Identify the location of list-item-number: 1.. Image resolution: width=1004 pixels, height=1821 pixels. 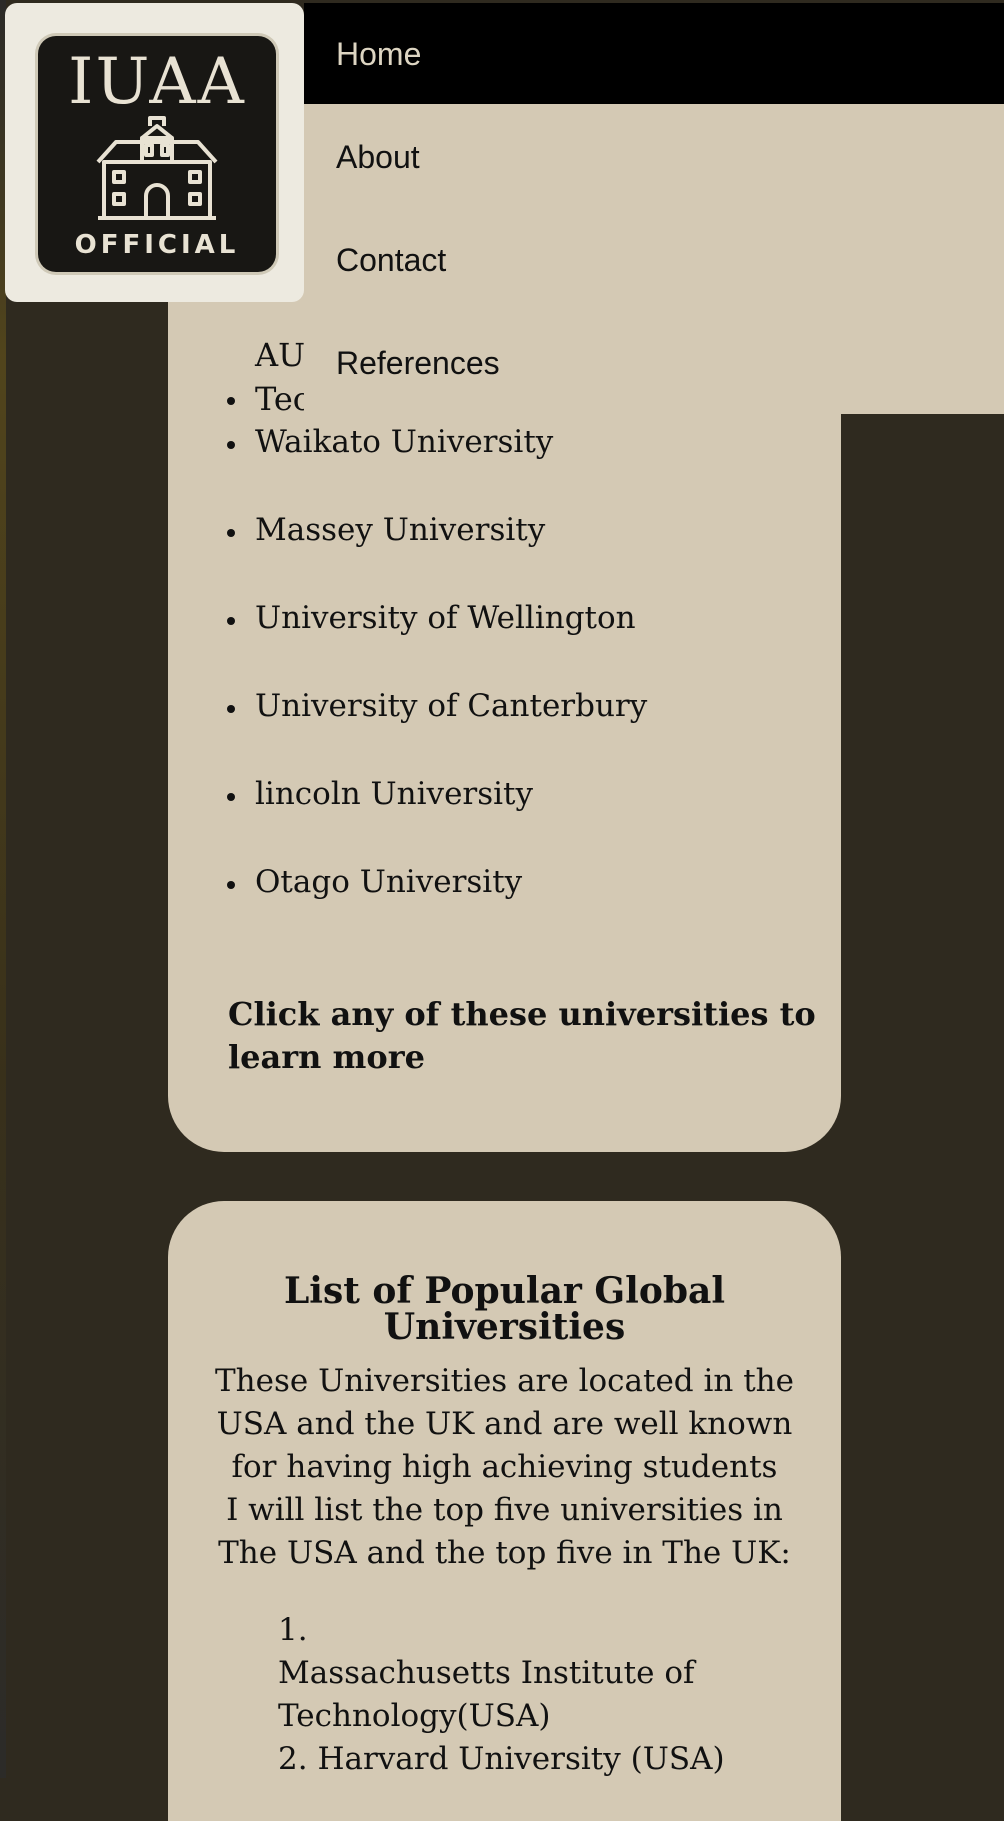
(293, 1630).